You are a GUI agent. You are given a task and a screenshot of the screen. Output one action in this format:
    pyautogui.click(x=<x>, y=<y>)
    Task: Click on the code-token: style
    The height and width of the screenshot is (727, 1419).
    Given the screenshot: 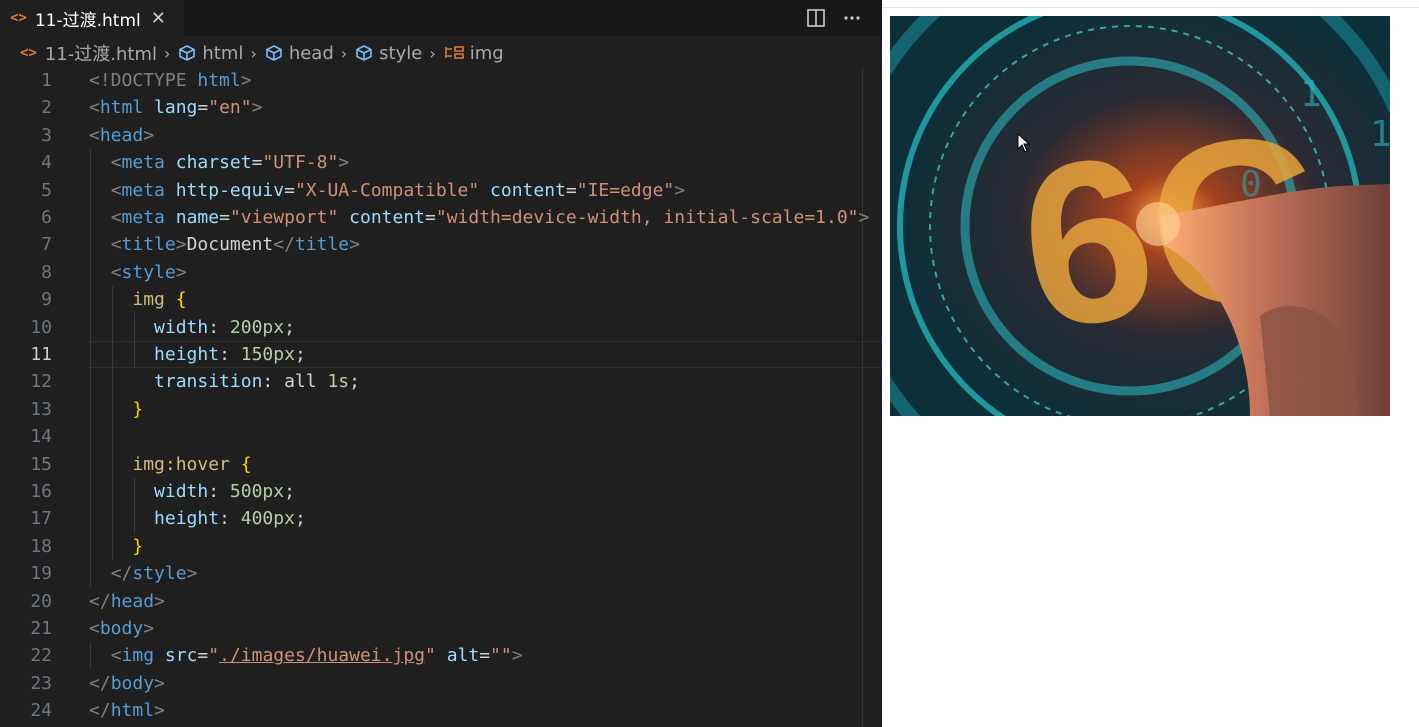 What is the action you would take?
    pyautogui.click(x=159, y=574)
    